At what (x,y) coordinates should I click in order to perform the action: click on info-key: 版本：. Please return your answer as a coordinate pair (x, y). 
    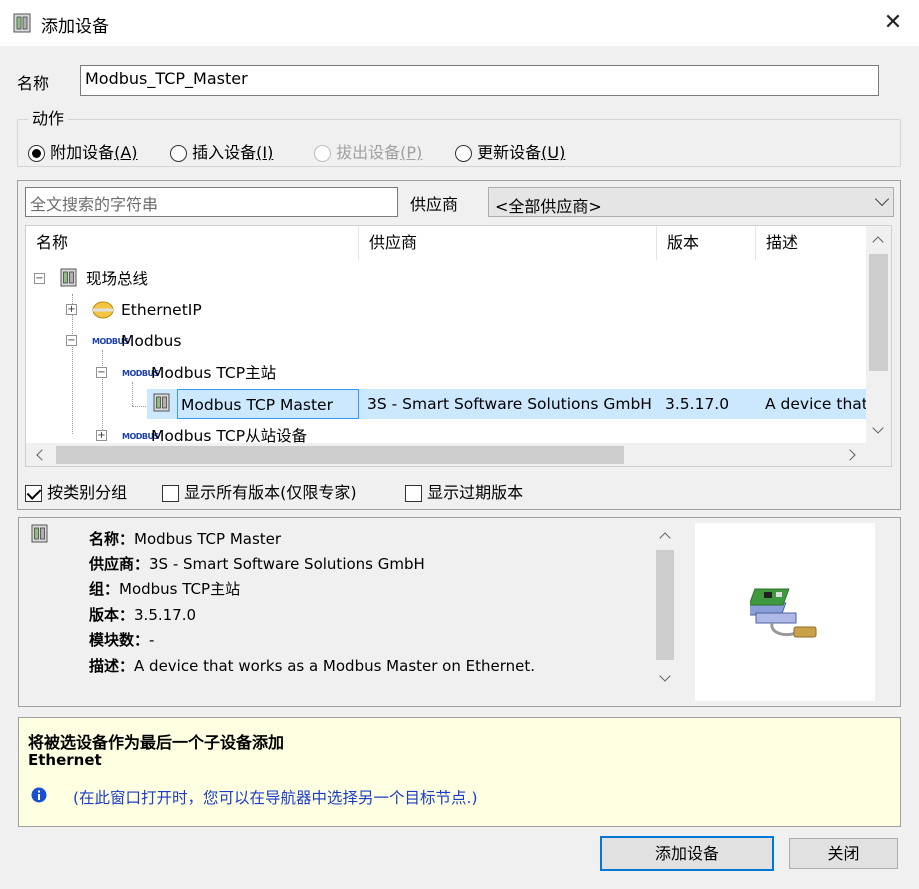
    Looking at the image, I should click on (112, 615).